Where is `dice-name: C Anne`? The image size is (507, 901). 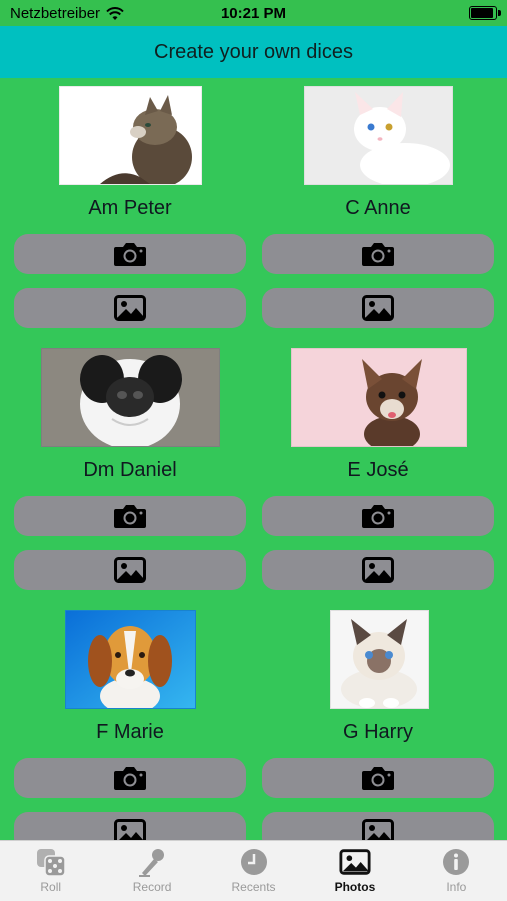 dice-name: C Anne is located at coordinates (378, 208).